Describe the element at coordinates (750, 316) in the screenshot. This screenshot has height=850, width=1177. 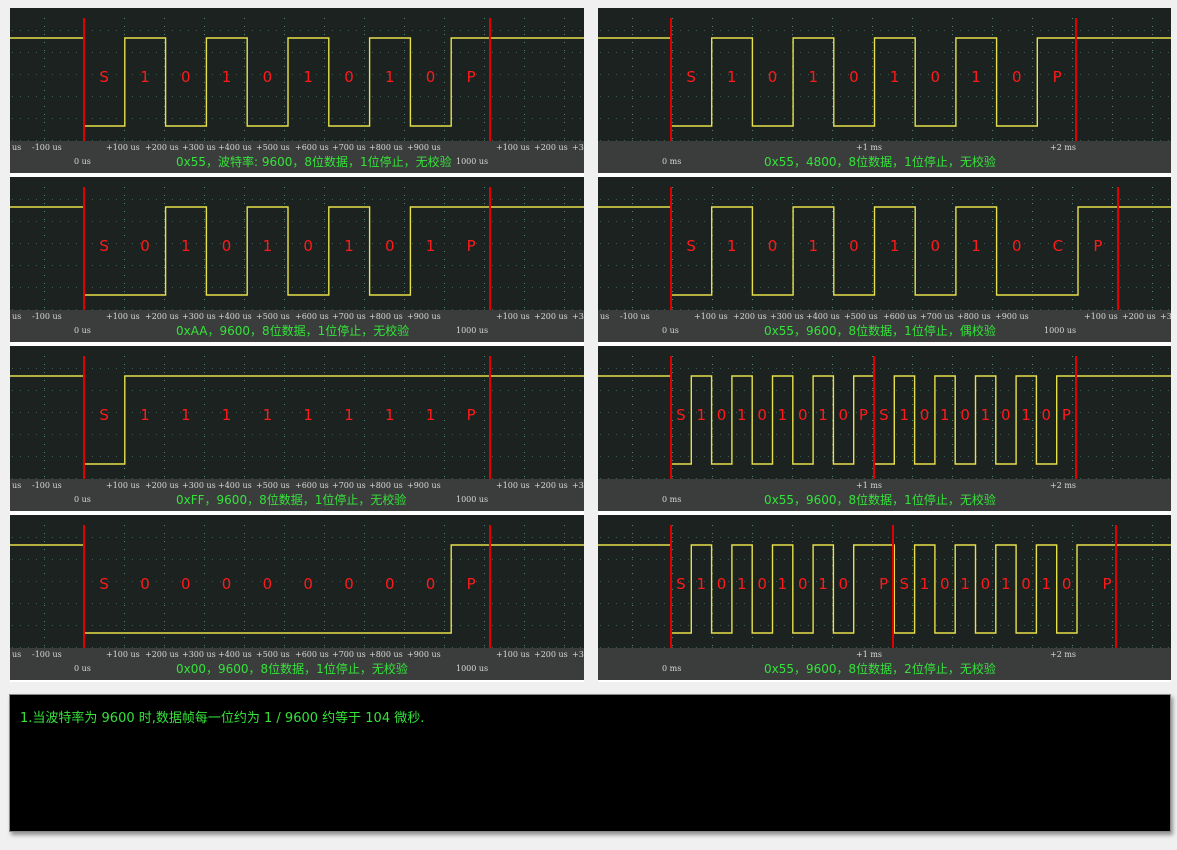
I see `axis-tick-label: +200 us` at that location.